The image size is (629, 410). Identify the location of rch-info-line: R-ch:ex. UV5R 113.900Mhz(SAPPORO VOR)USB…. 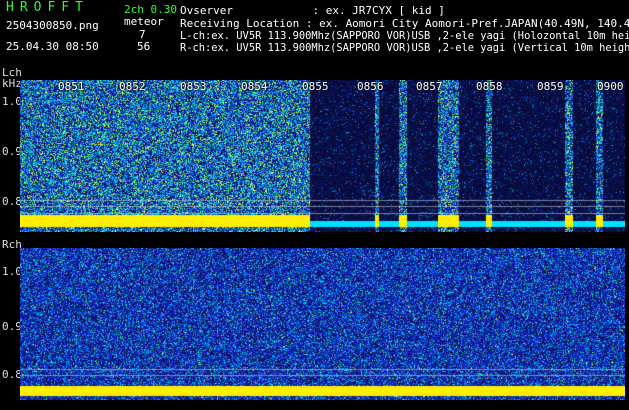
(404, 48).